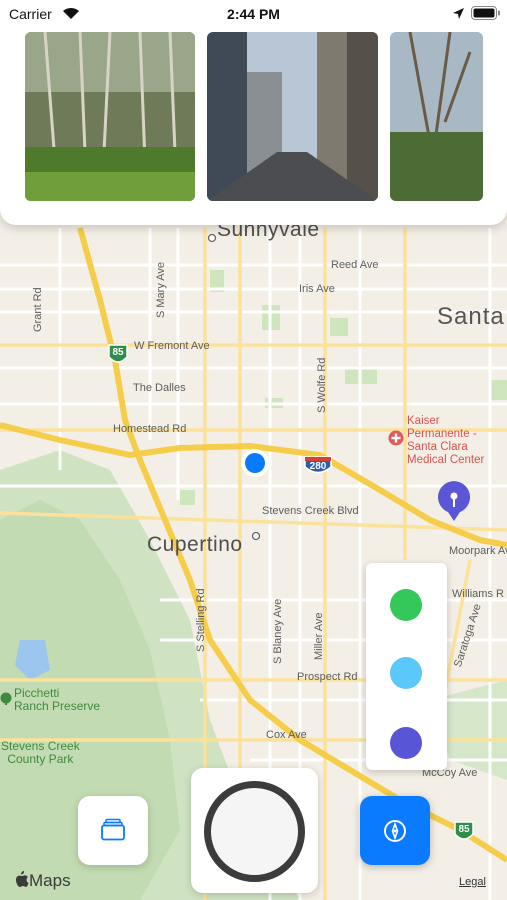 Image resolution: width=507 pixels, height=900 pixels. I want to click on street-label-w-fremont-ave: W Fremont Ave, so click(172, 346).